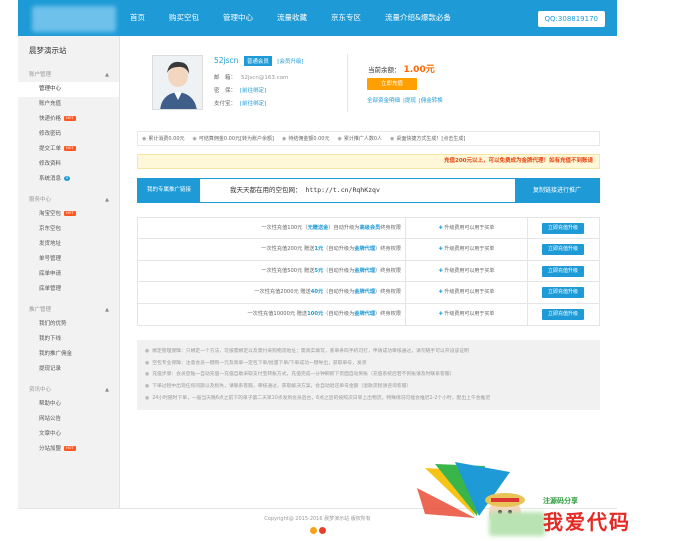 Image resolution: width=691 pixels, height=541 pixels. What do you see at coordinates (68, 339) in the screenshot?
I see `sidebar-item: 我的下线` at bounding box center [68, 339].